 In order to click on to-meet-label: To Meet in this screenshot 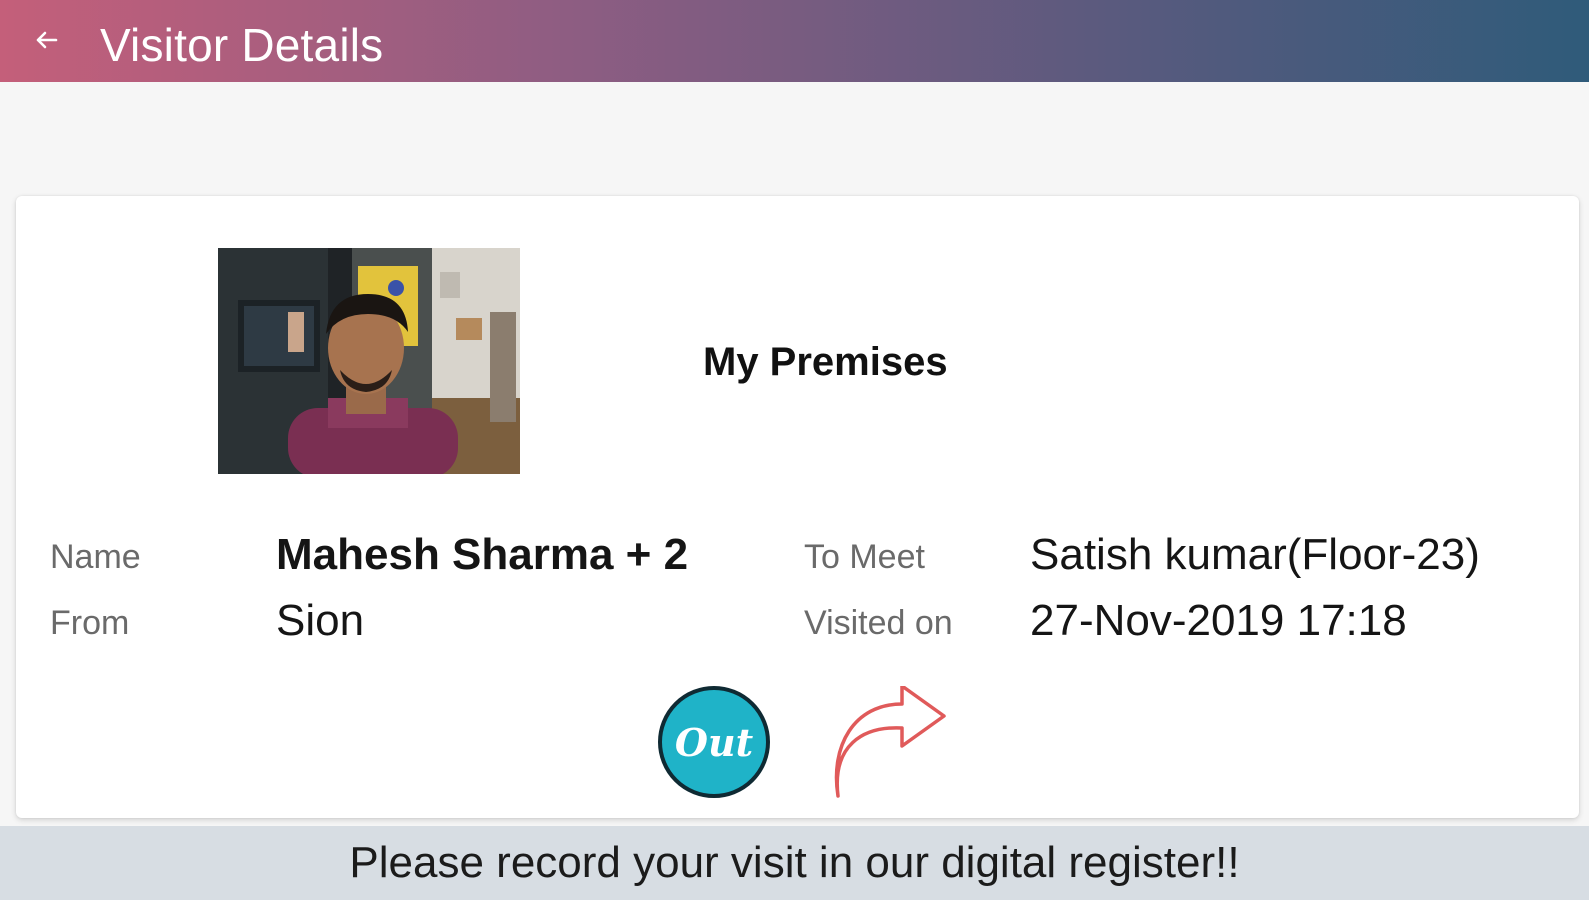, I will do `click(864, 557)`.